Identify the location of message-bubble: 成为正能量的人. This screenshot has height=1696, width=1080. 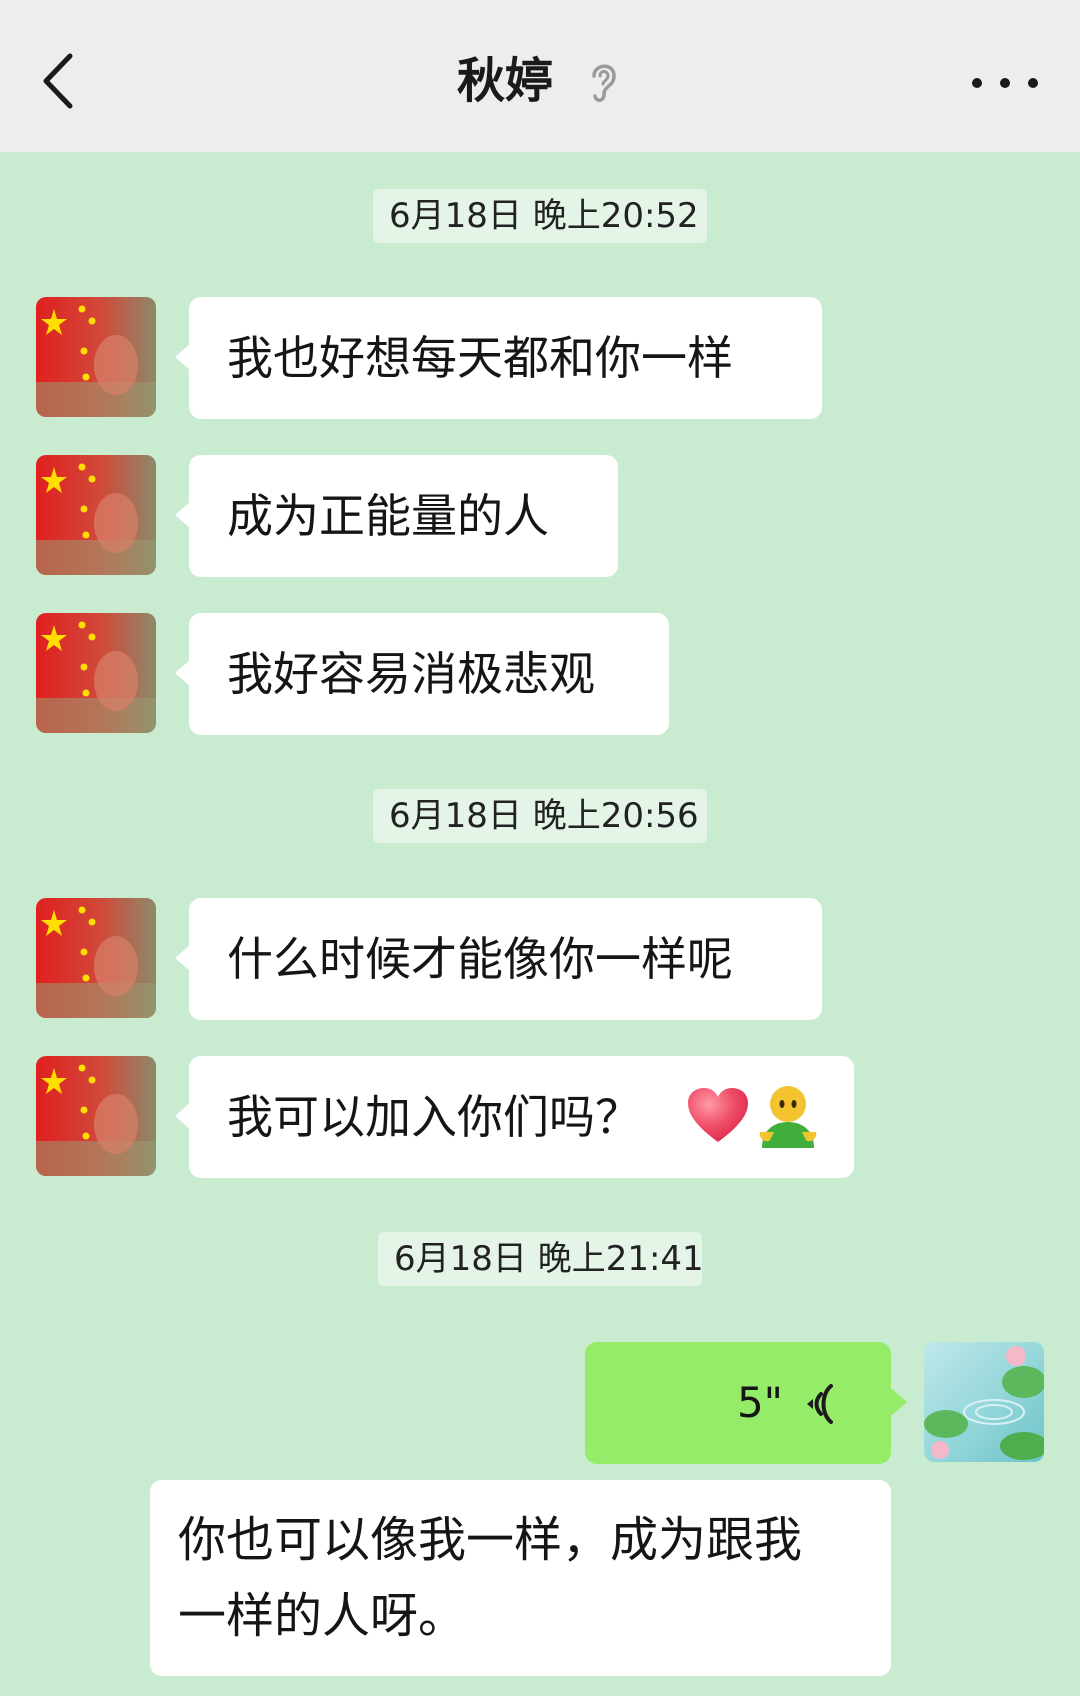
(396, 516).